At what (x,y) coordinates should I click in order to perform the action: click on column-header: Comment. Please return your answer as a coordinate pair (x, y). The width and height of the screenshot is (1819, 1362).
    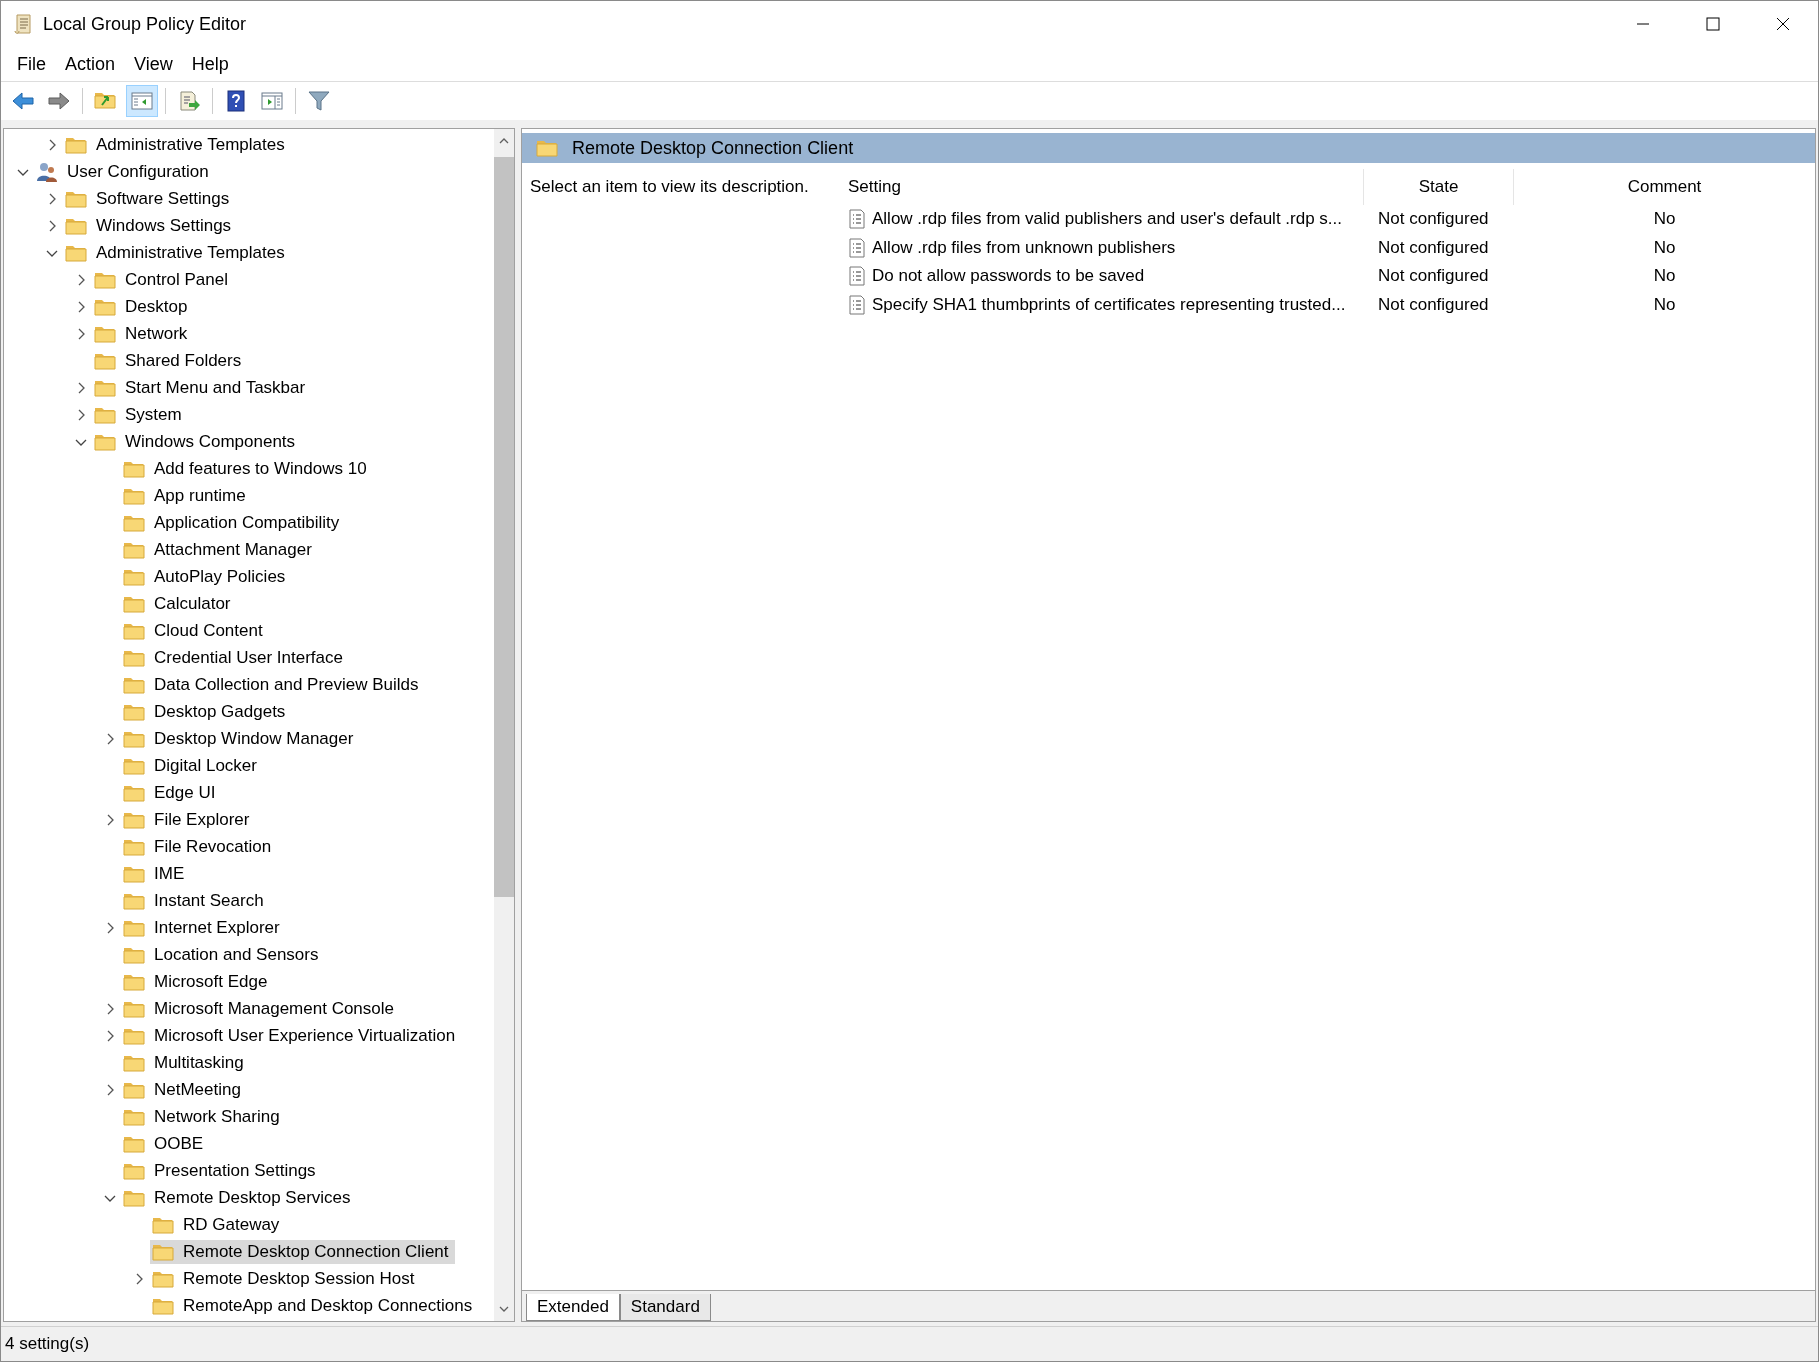
    Looking at the image, I should click on (1664, 187).